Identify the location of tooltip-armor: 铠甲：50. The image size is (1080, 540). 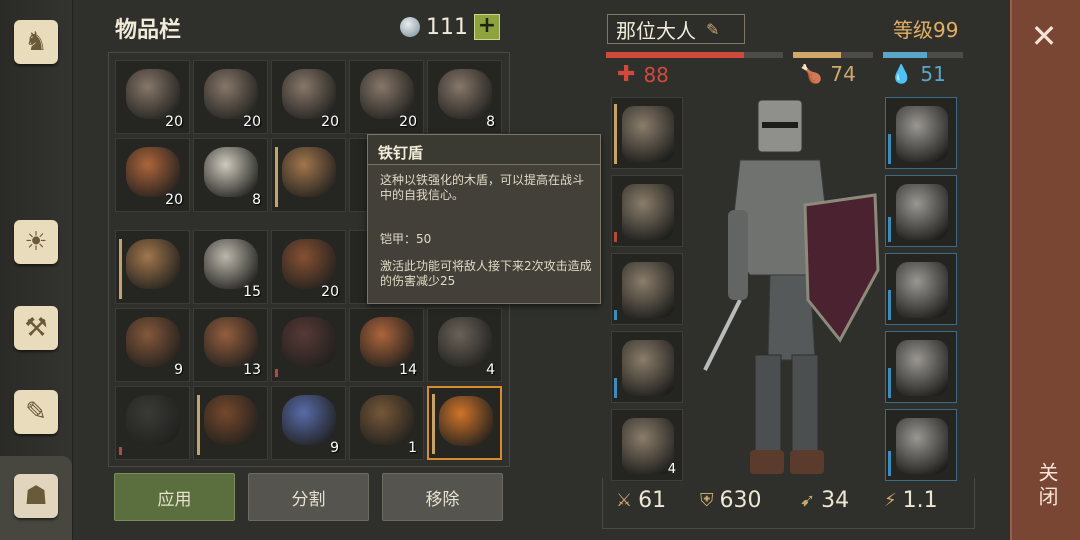
(406, 239).